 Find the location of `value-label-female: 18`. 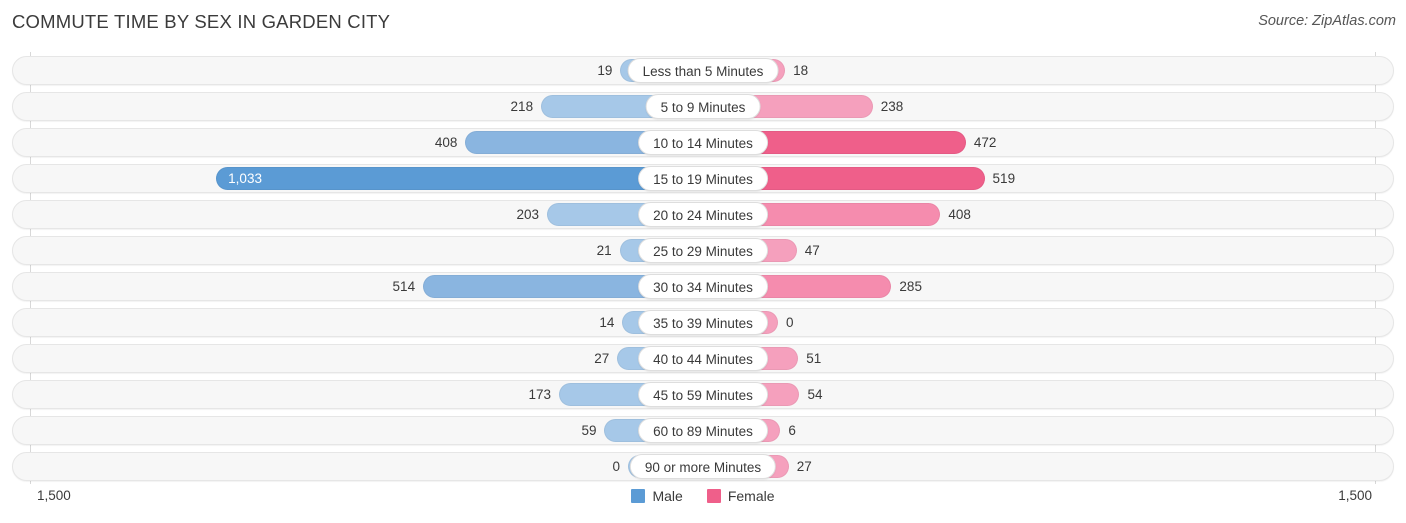

value-label-female: 18 is located at coordinates (801, 70).